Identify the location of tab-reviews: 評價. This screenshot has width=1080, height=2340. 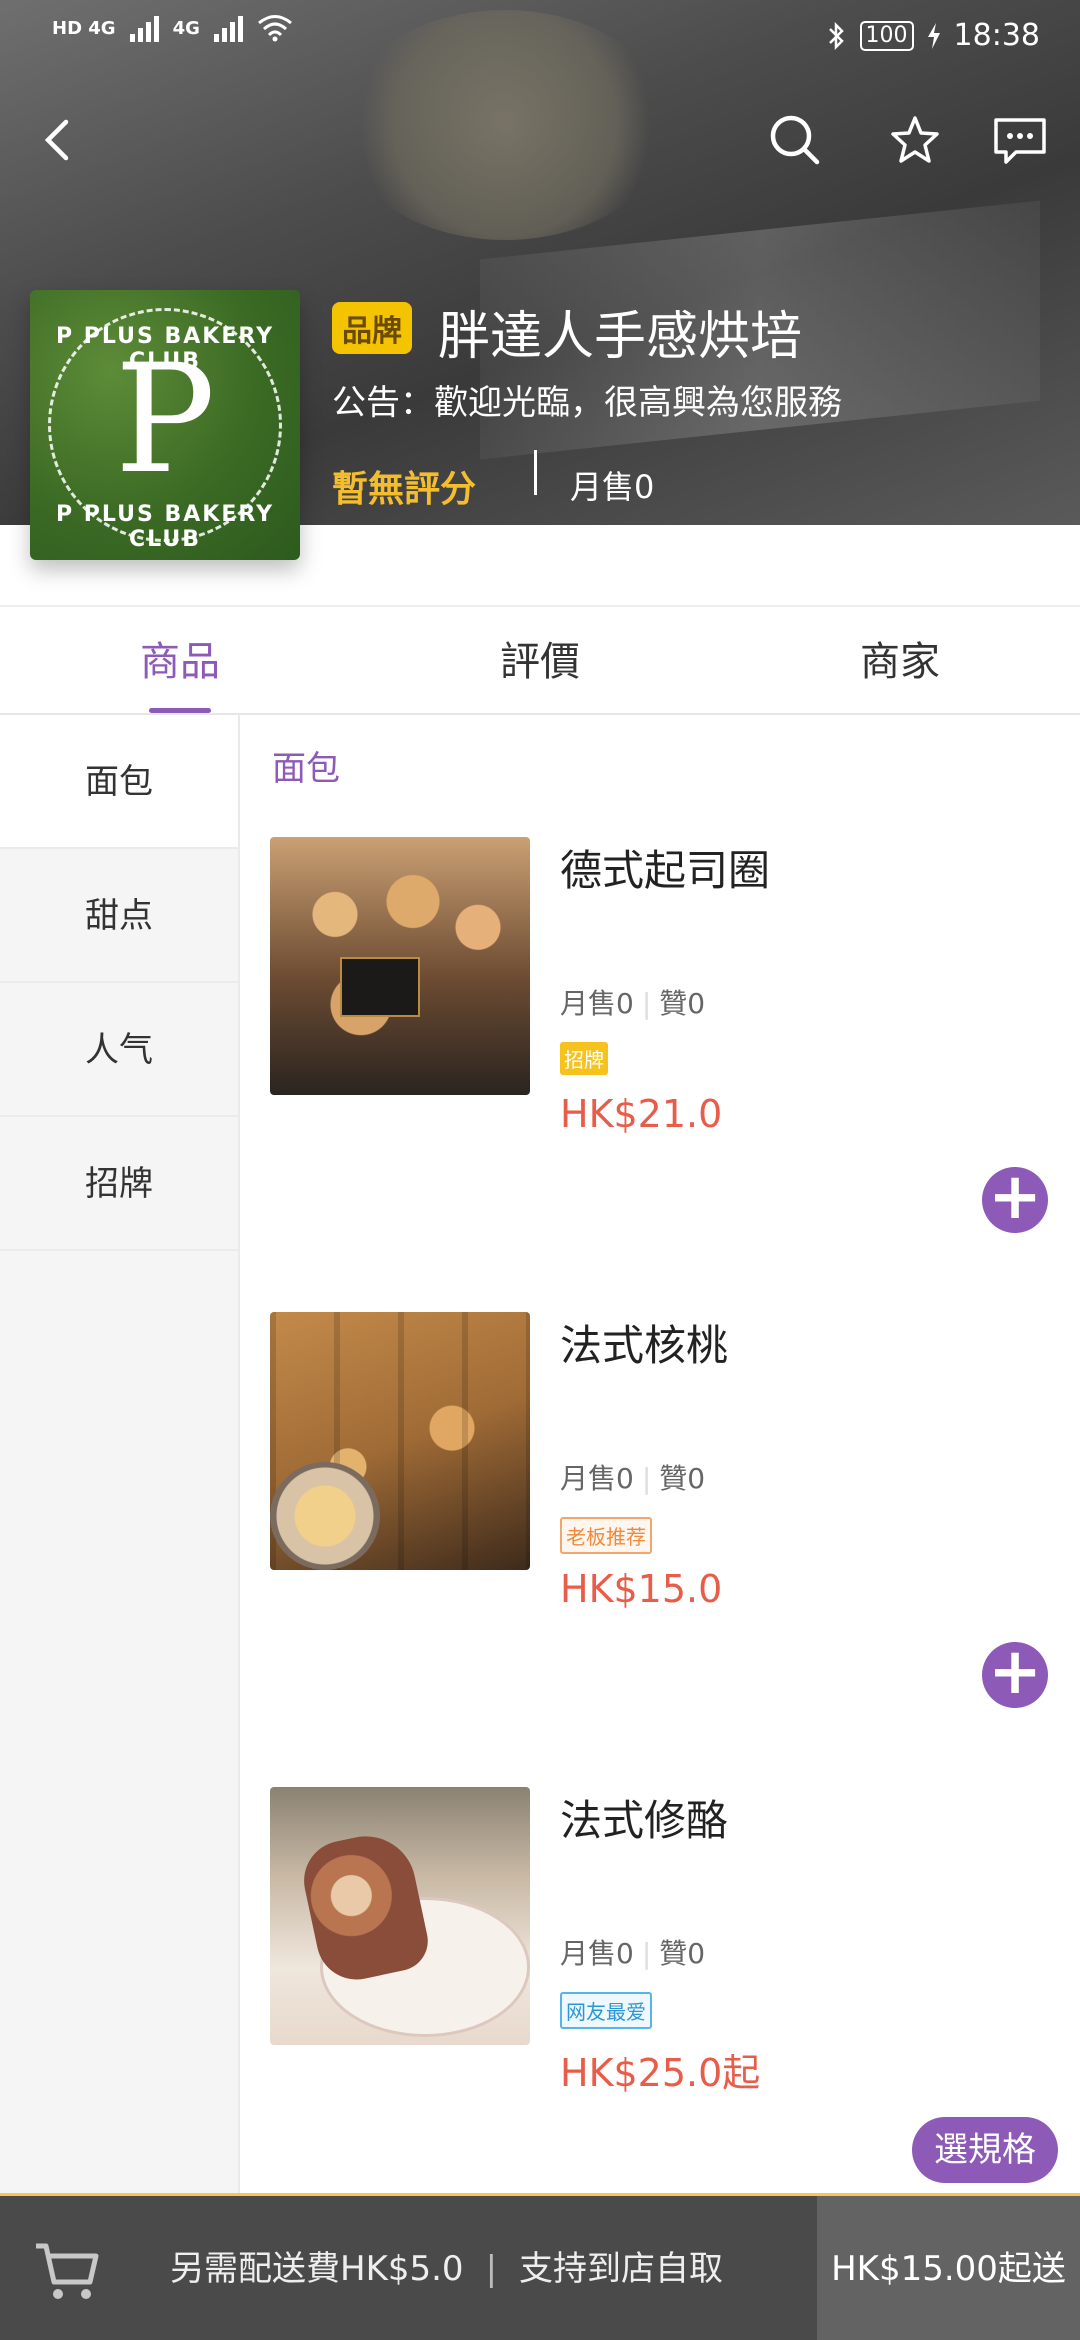
(540, 660).